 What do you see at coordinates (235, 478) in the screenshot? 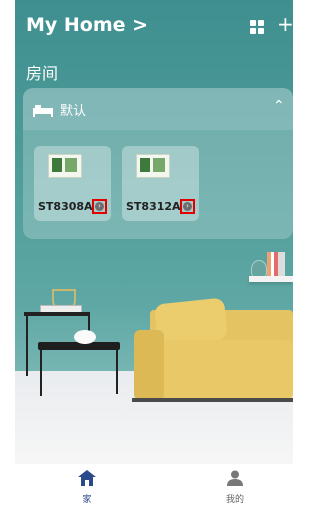
I see `user-icon` at bounding box center [235, 478].